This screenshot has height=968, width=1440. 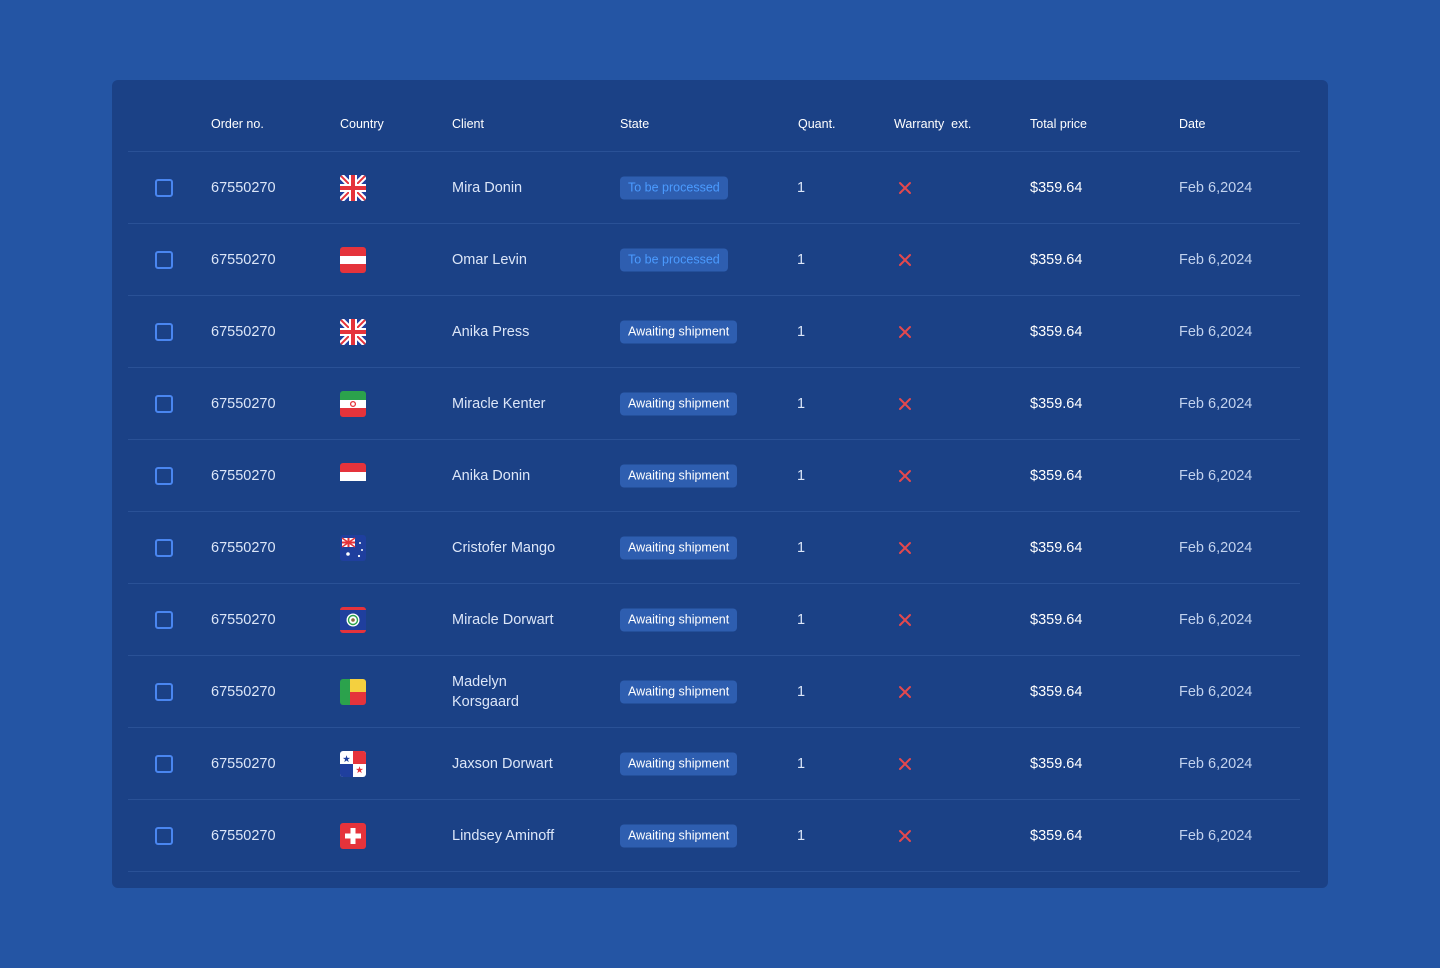 I want to click on client-name: Anika Donin, so click(x=491, y=475).